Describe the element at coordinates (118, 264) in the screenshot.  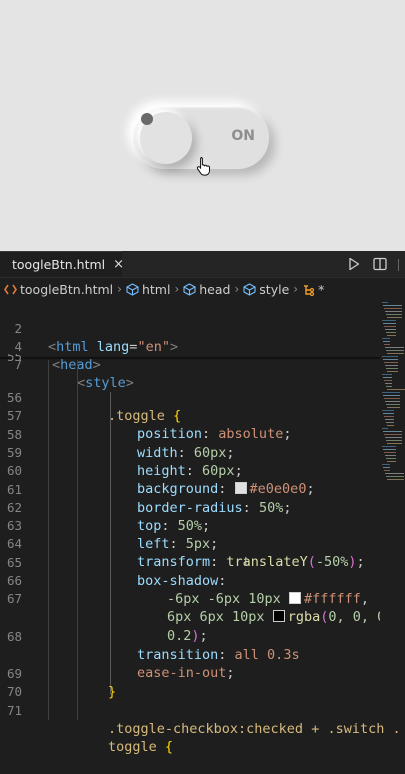
I see `close-icon: ×` at that location.